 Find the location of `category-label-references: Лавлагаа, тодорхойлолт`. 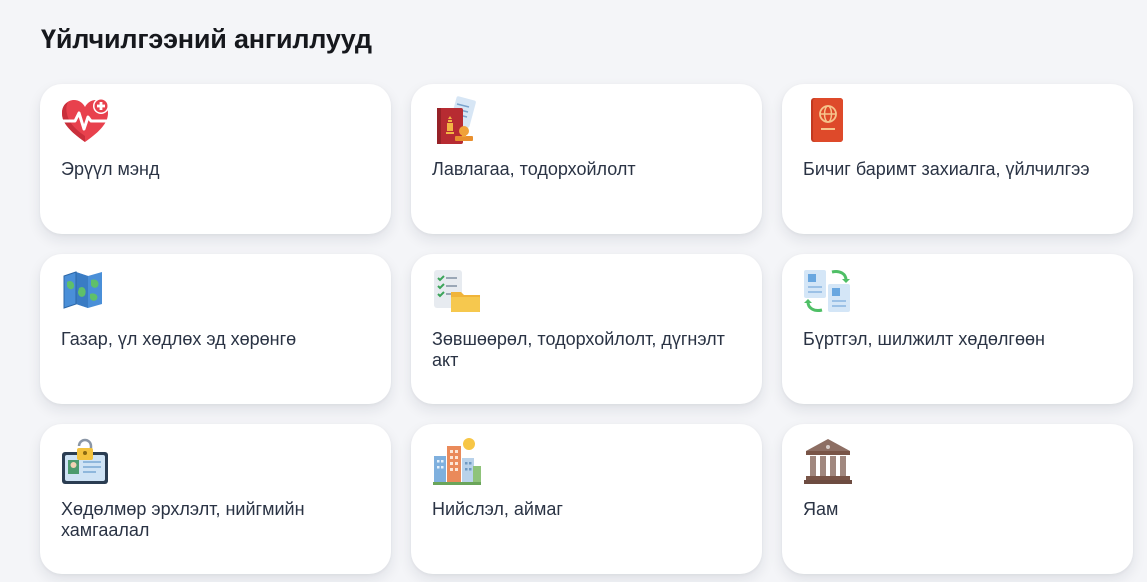

category-label-references: Лавлагаа, тодорхойлолт is located at coordinates (534, 169).